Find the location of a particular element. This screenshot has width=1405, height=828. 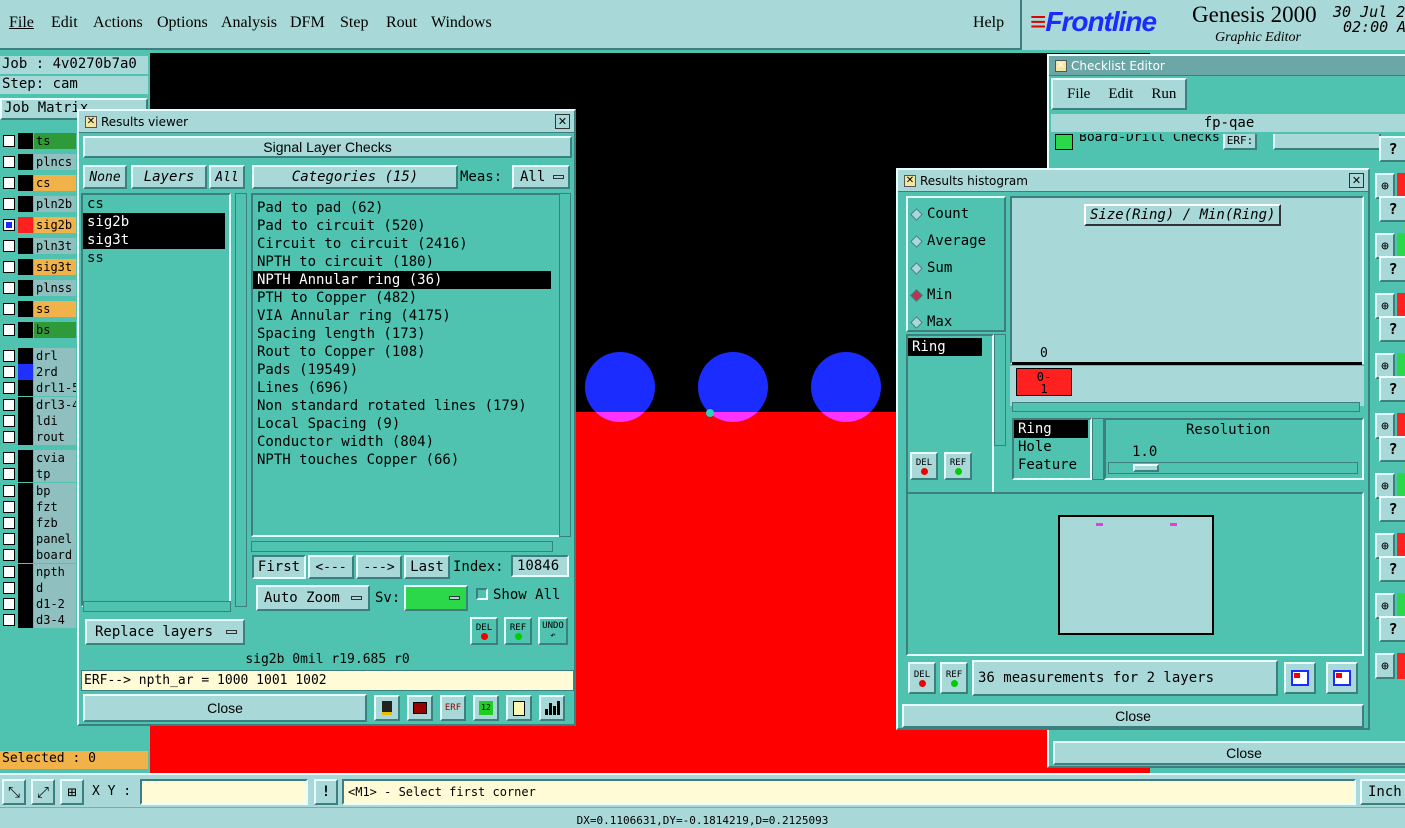

layer-name: cs is located at coordinates (55, 183).